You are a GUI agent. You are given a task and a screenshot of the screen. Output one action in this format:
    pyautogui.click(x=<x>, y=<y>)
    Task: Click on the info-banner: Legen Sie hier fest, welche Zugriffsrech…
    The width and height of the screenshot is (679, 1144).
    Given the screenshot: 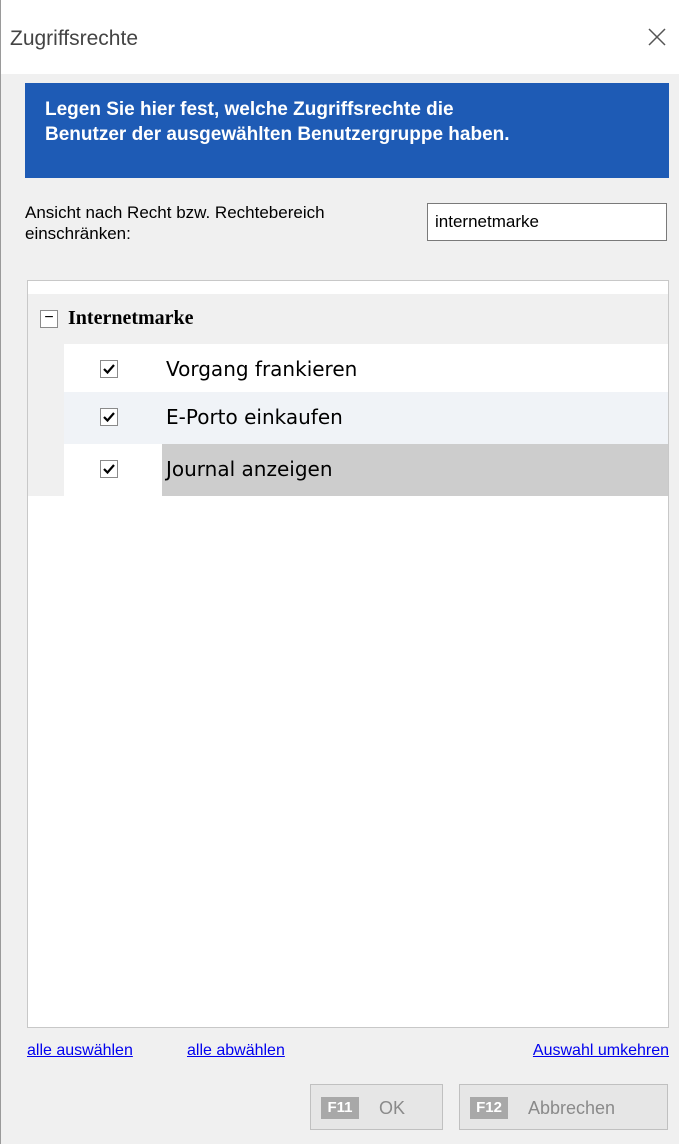 What is the action you would take?
    pyautogui.click(x=347, y=130)
    